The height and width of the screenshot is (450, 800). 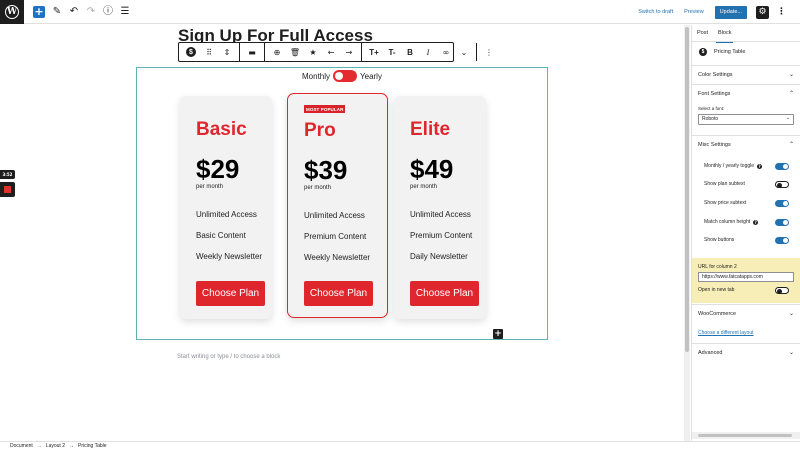 What do you see at coordinates (227, 52) in the screenshot?
I see `move-up-down-icon: ⇕` at bounding box center [227, 52].